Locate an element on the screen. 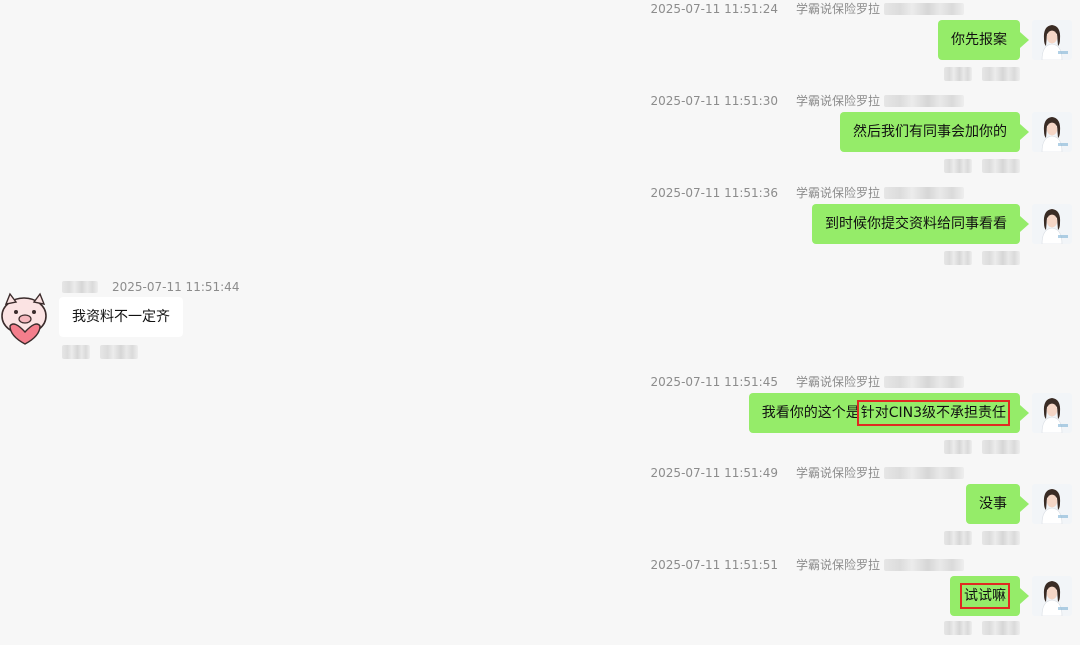  message-meta: 2025-07-11 11:51:45 学霸说保险罗拉 is located at coordinates (807, 381).